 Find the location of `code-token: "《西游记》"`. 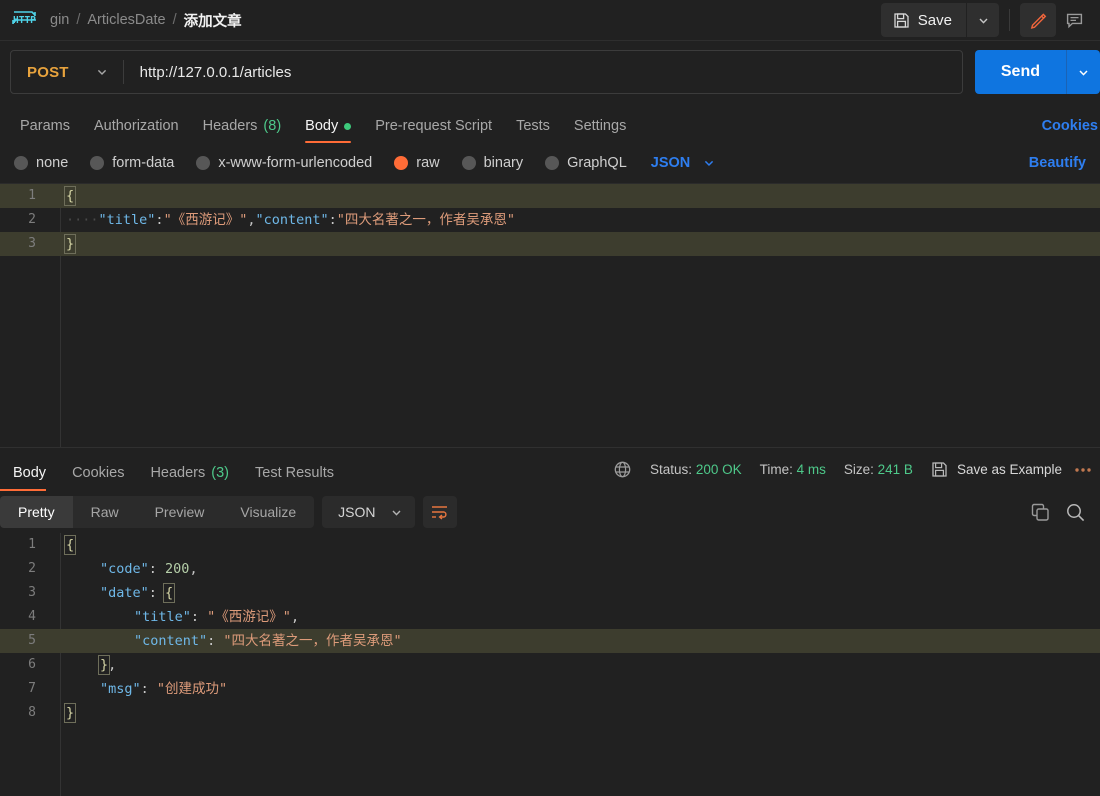

code-token: "《西游记》" is located at coordinates (249, 617).